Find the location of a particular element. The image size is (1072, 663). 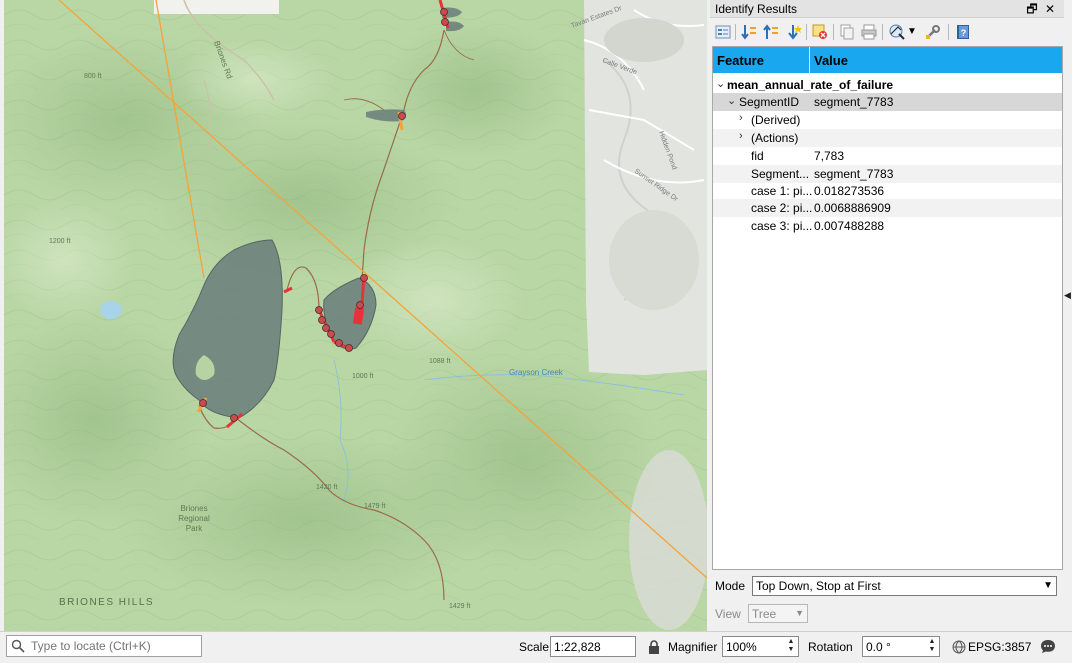

attribute-row: Segment... segment_7783 is located at coordinates (887, 174).